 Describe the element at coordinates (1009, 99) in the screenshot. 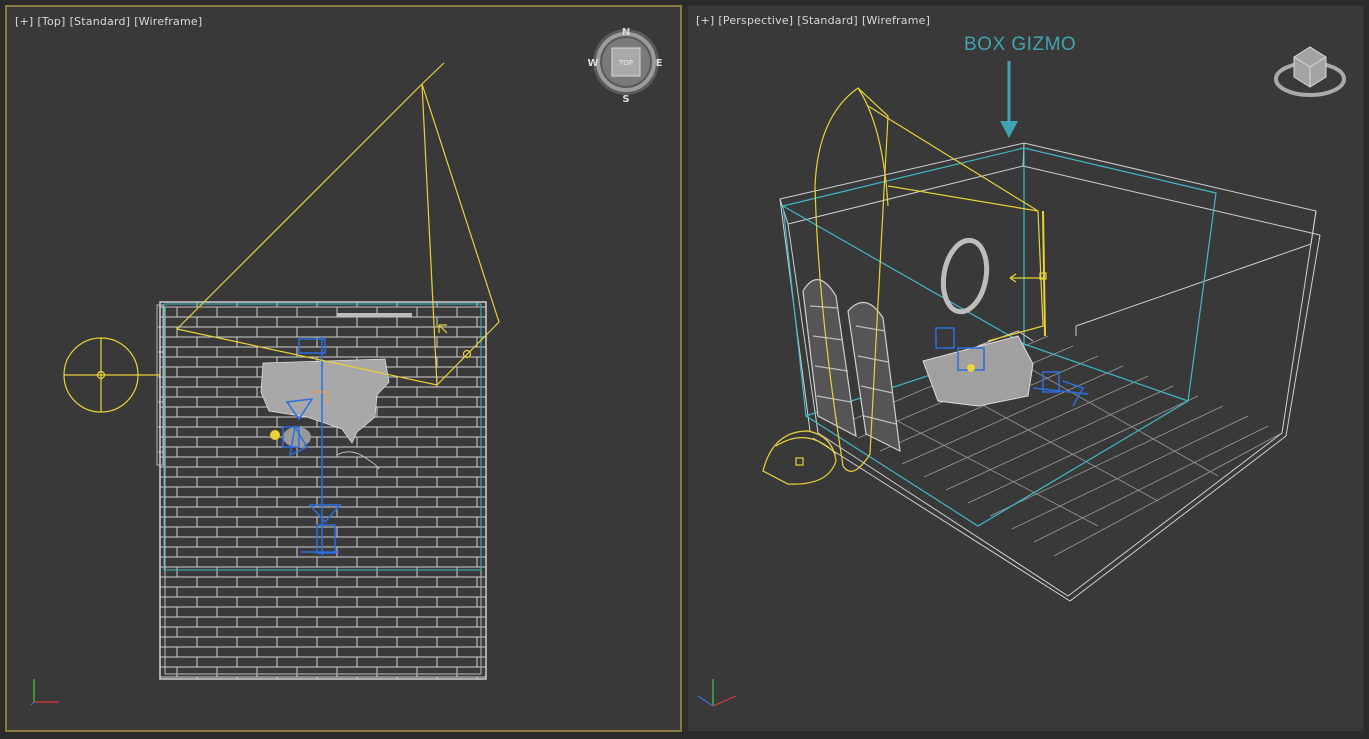

I see `box-gizmo-arrow-icon` at that location.